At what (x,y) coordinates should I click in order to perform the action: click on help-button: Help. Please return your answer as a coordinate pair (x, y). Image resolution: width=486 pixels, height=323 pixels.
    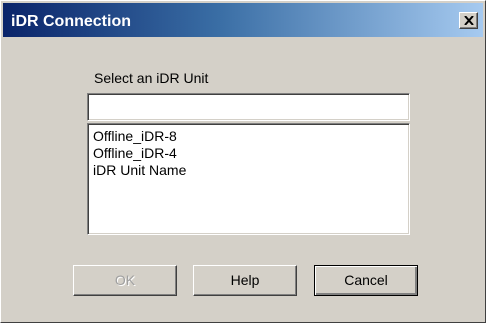
    Looking at the image, I should click on (245, 280).